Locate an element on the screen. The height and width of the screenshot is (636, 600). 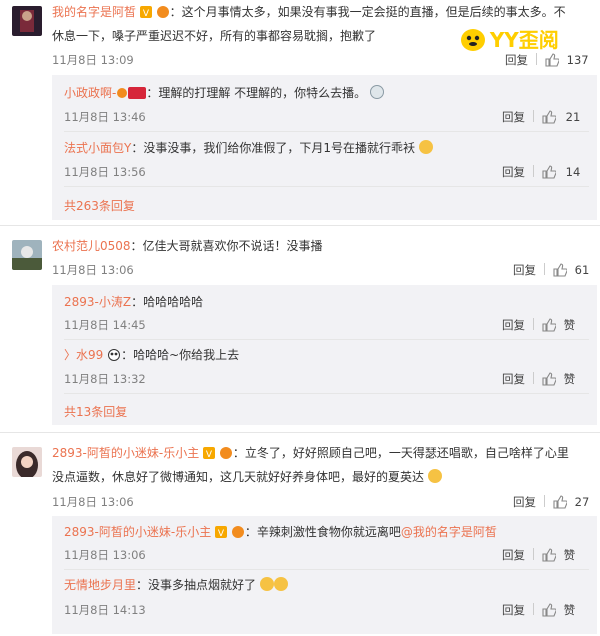
more-replies-link: 共263条回复 is located at coordinates (99, 205).